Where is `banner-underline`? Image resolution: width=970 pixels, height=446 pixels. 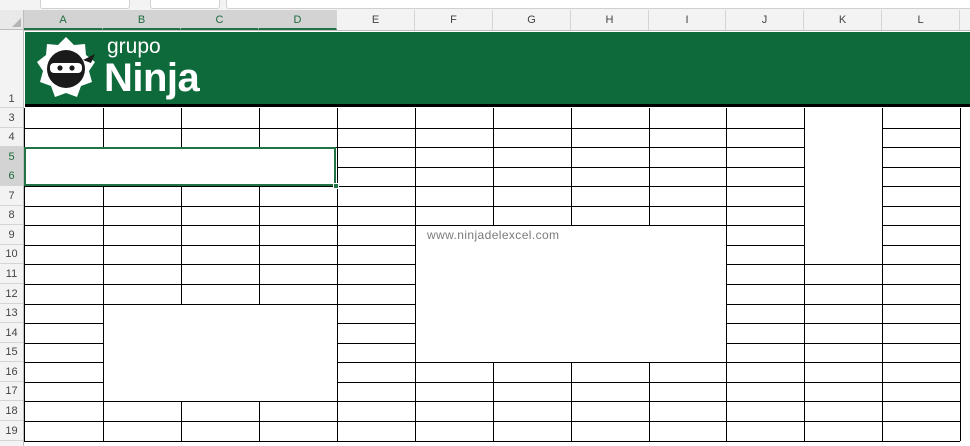
banner-underline is located at coordinates (497, 105).